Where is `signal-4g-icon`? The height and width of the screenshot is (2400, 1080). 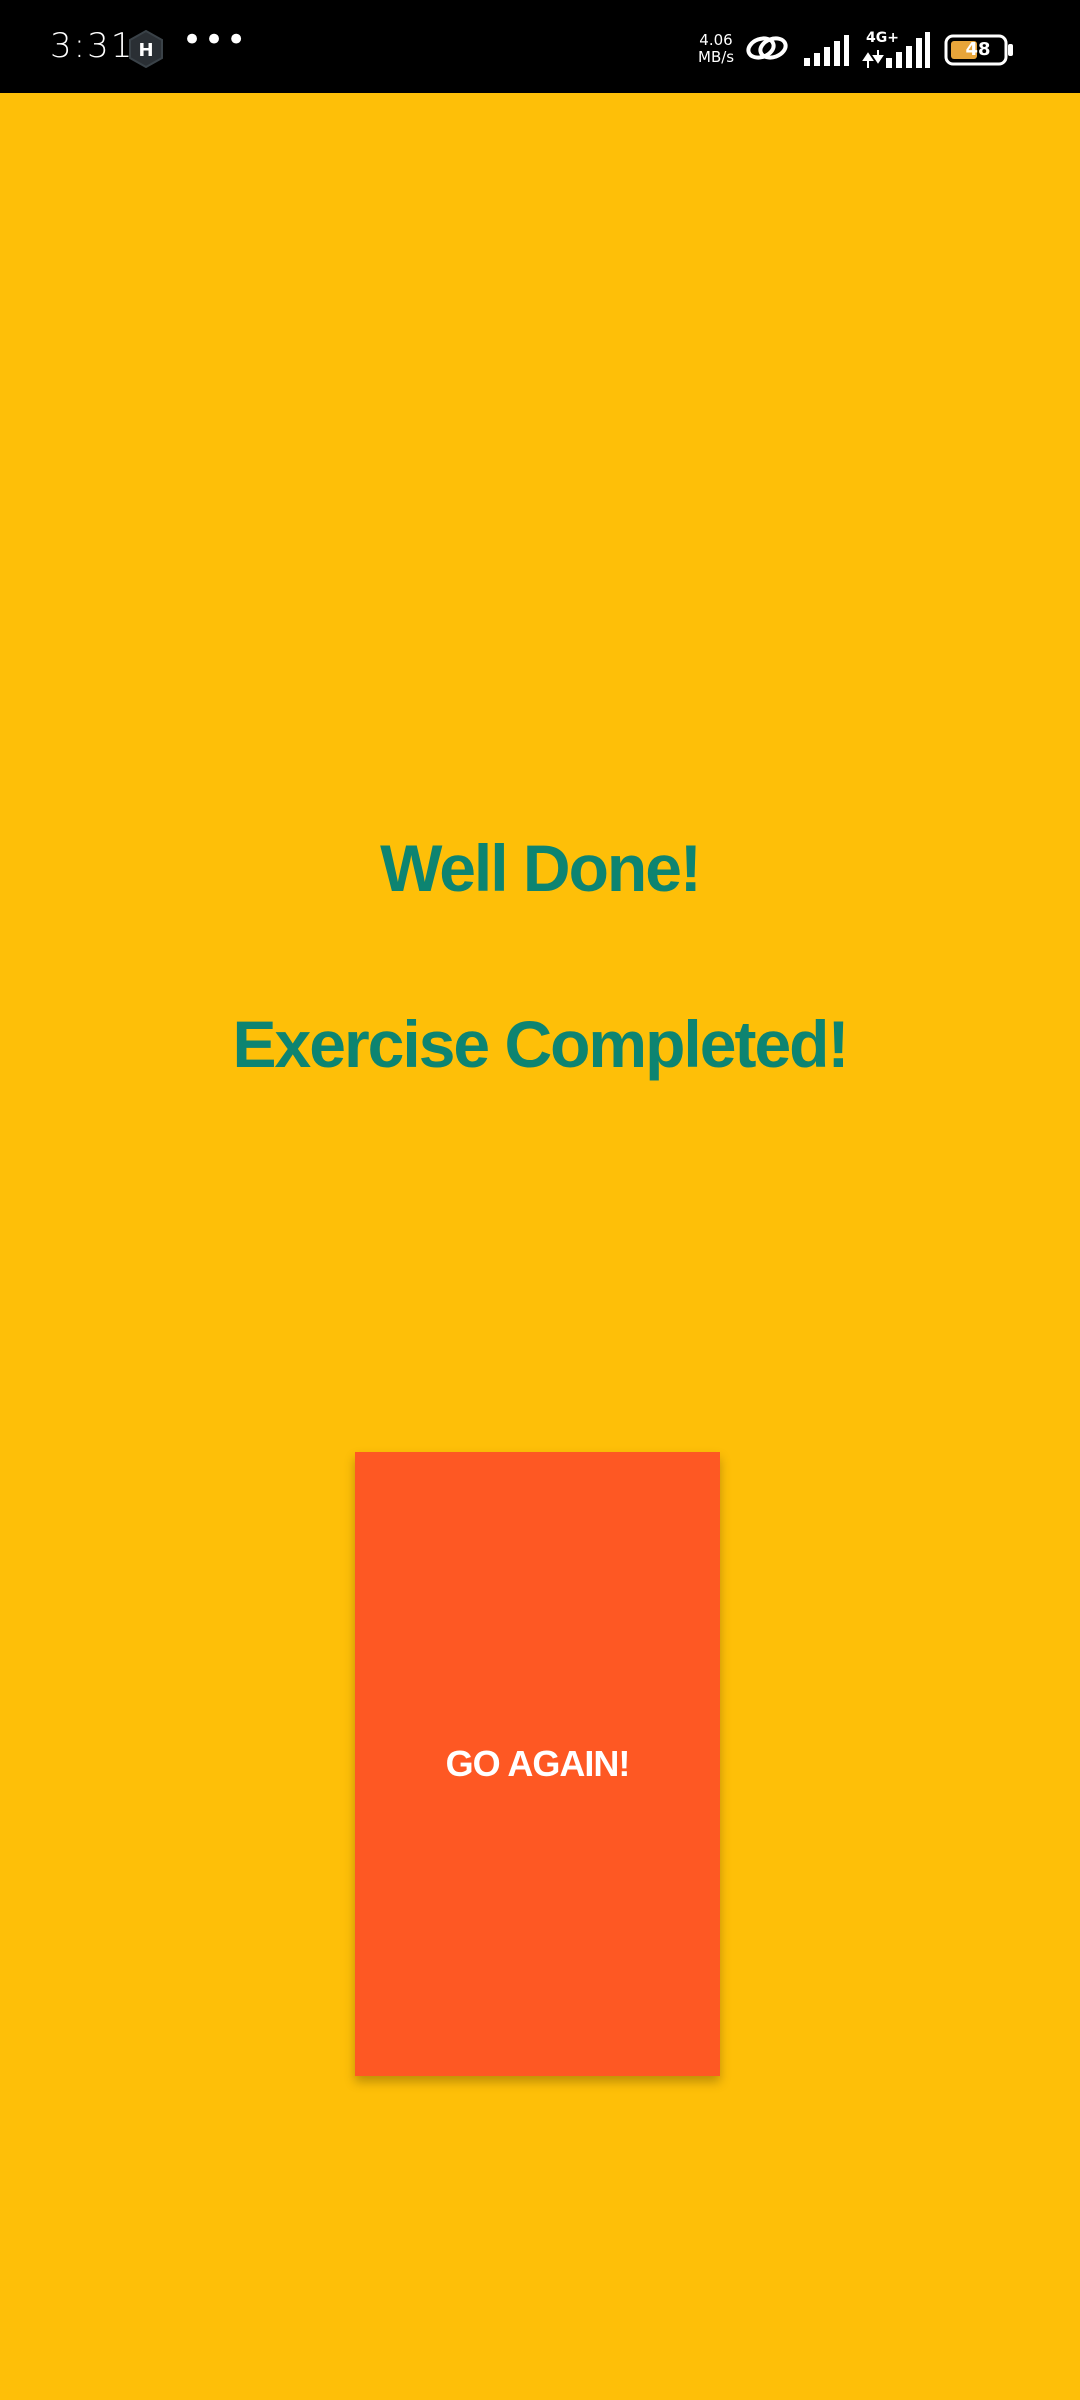 signal-4g-icon is located at coordinates (896, 50).